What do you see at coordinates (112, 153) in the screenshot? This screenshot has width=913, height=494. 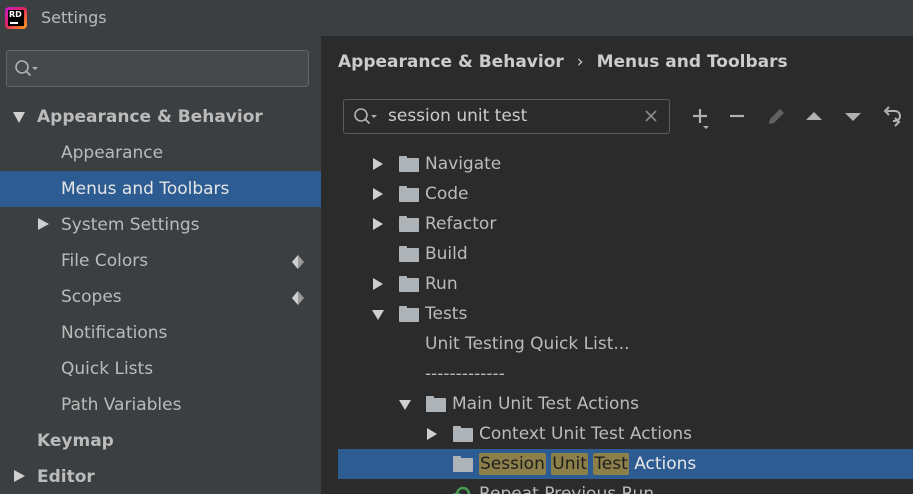 I see `sidebar-item-label: Appearance` at bounding box center [112, 153].